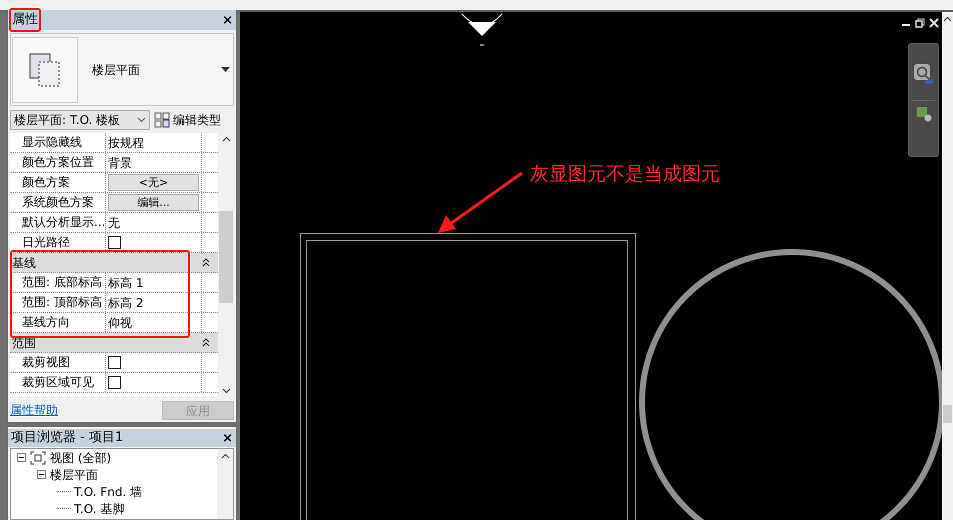  Describe the element at coordinates (920, 23) in the screenshot. I see `restore-icon` at that location.